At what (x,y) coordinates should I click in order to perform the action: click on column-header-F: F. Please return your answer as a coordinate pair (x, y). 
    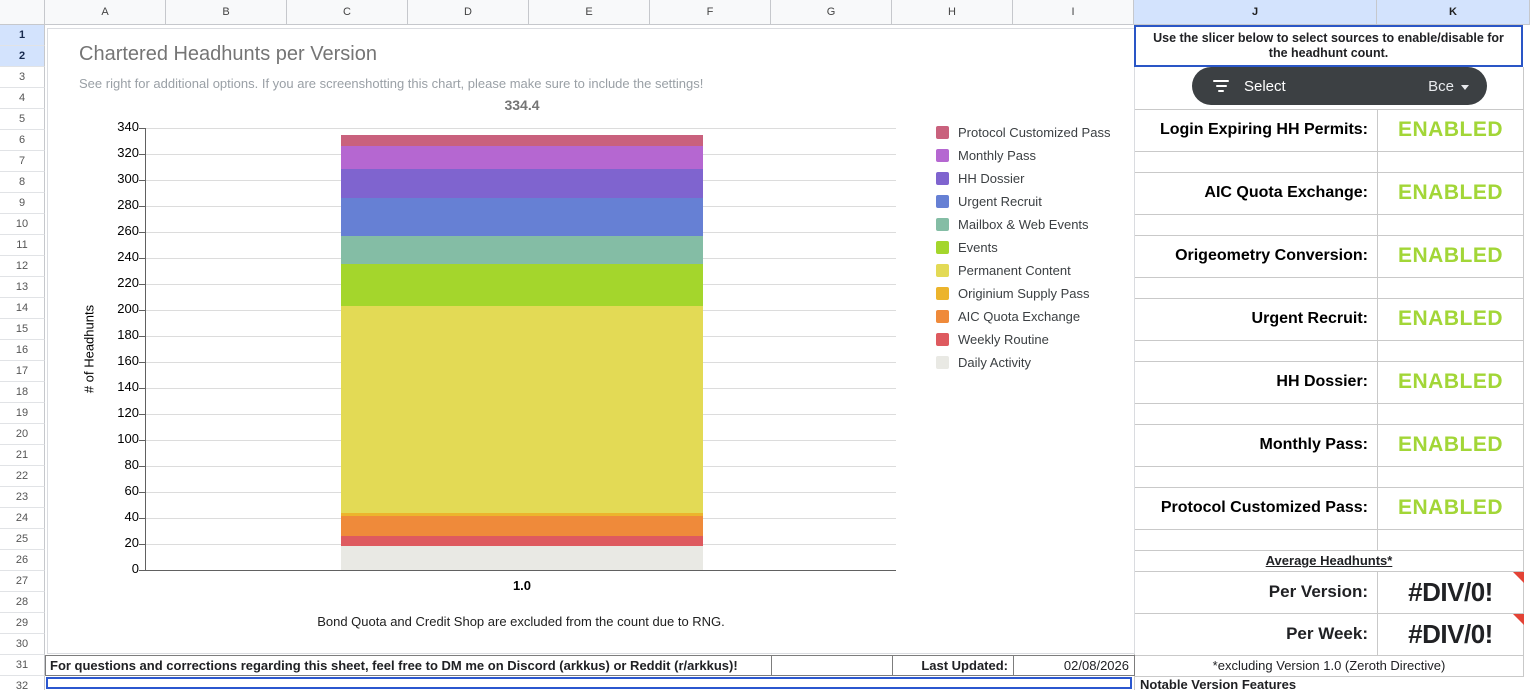
    Looking at the image, I should click on (710, 12).